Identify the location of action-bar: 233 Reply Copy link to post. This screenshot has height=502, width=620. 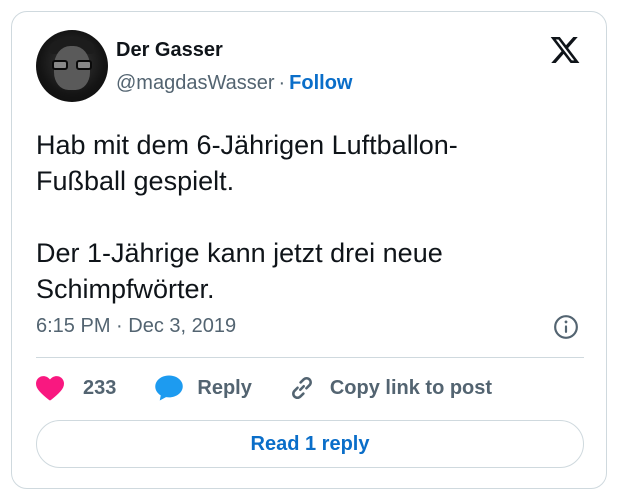
(264, 388).